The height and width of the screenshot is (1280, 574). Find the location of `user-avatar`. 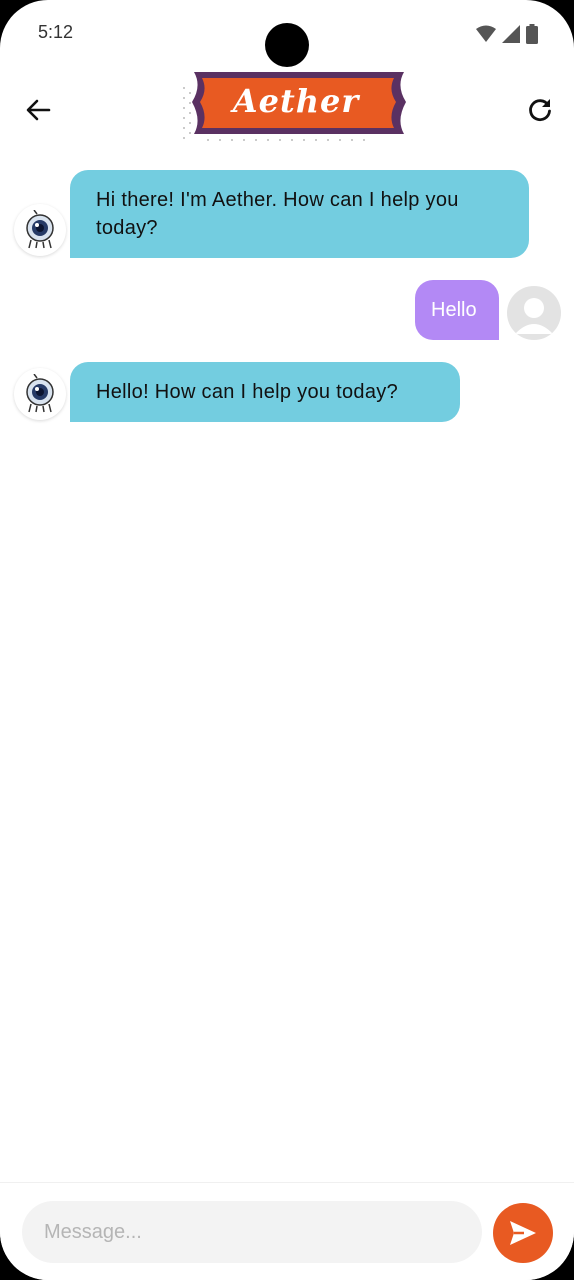

user-avatar is located at coordinates (534, 313).